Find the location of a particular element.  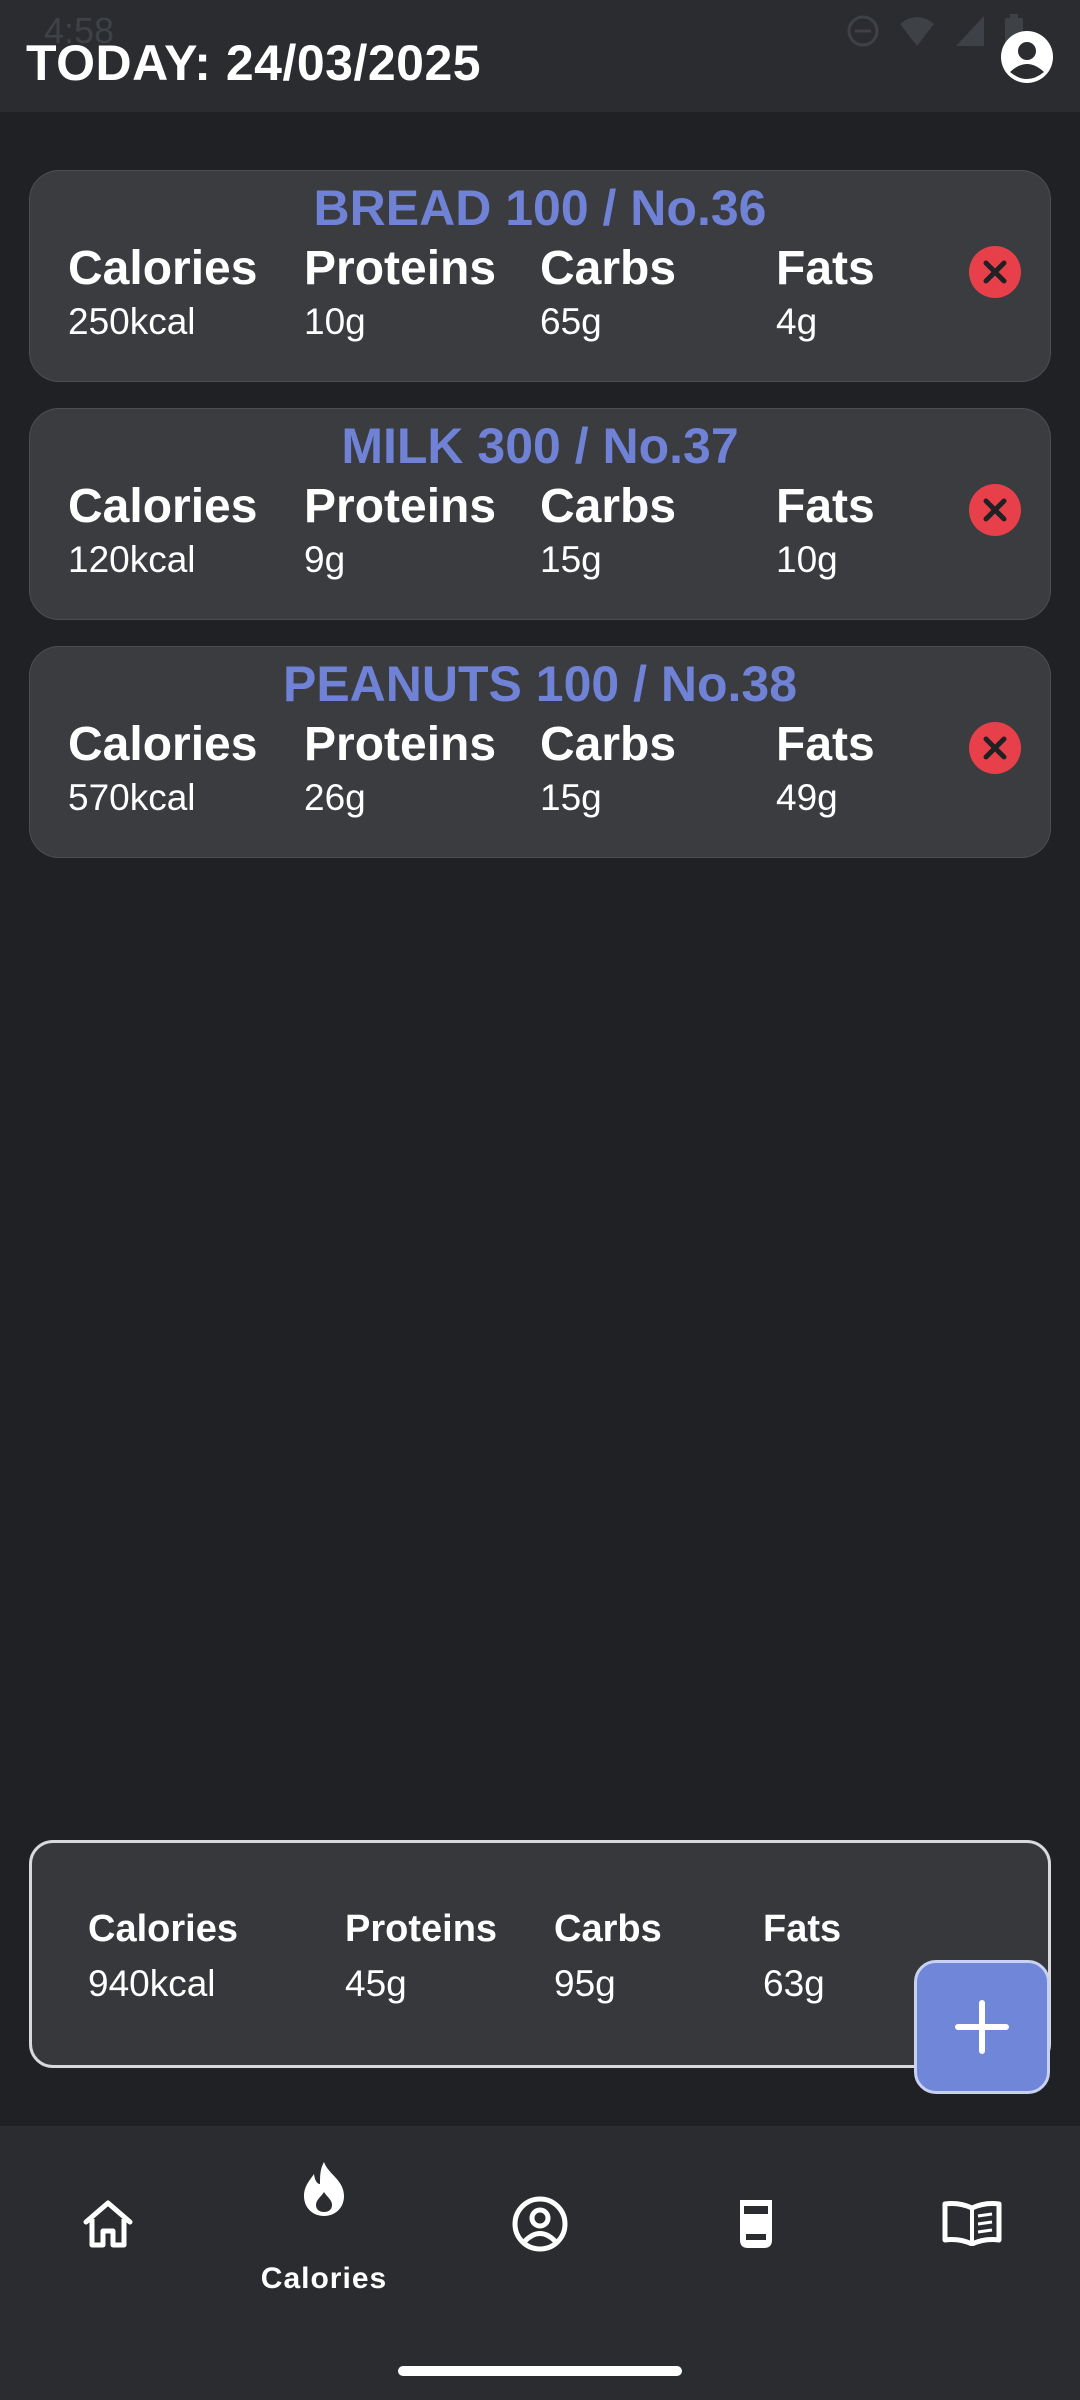

fats-block: Fats 4g is located at coordinates (825, 294).